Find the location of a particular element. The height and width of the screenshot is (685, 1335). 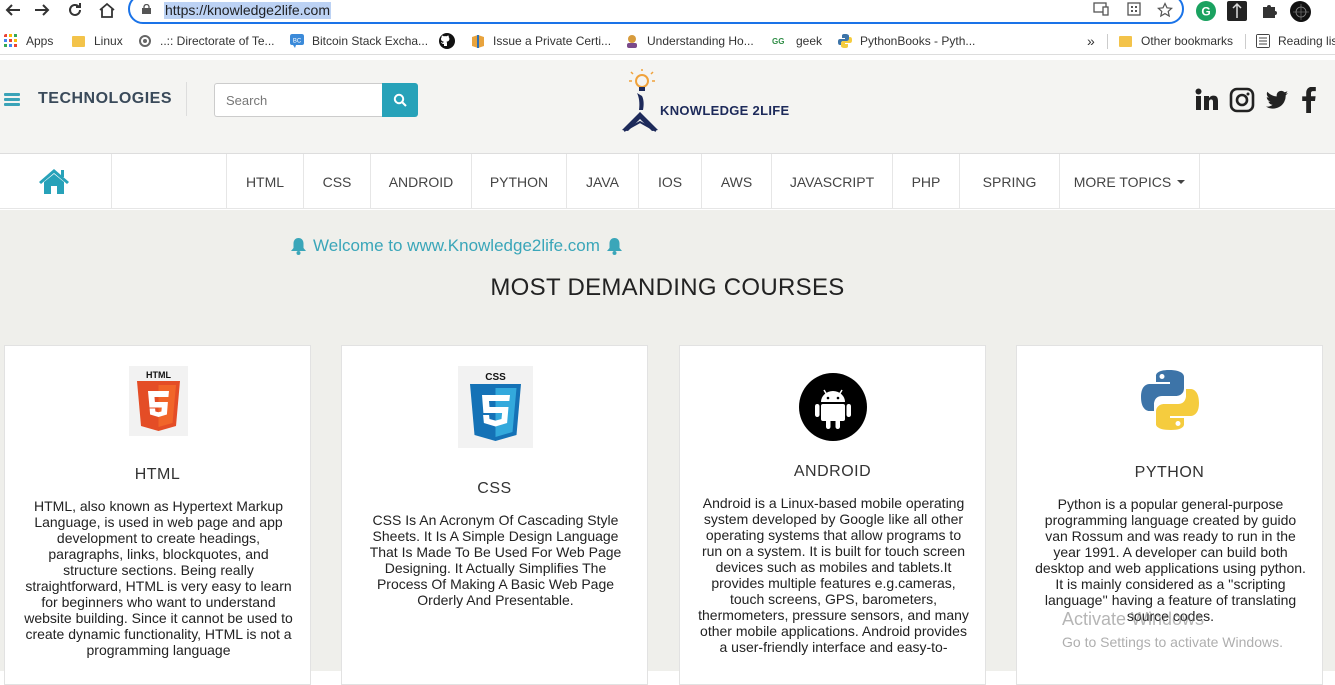

stackexchange-icon: BC is located at coordinates (297, 41).